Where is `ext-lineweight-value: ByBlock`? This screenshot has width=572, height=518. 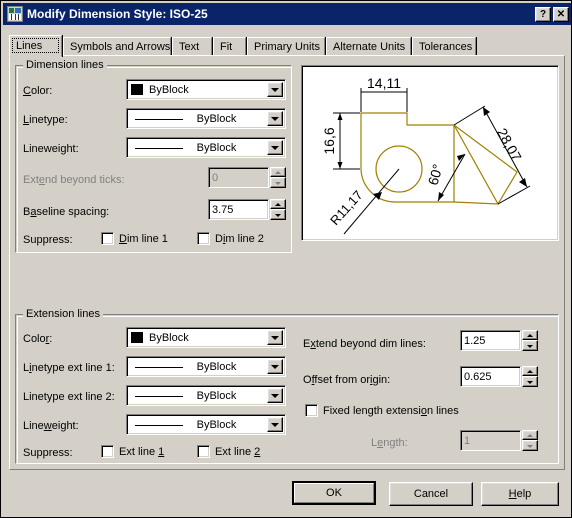 ext-lineweight-value: ByBlock is located at coordinates (216, 424).